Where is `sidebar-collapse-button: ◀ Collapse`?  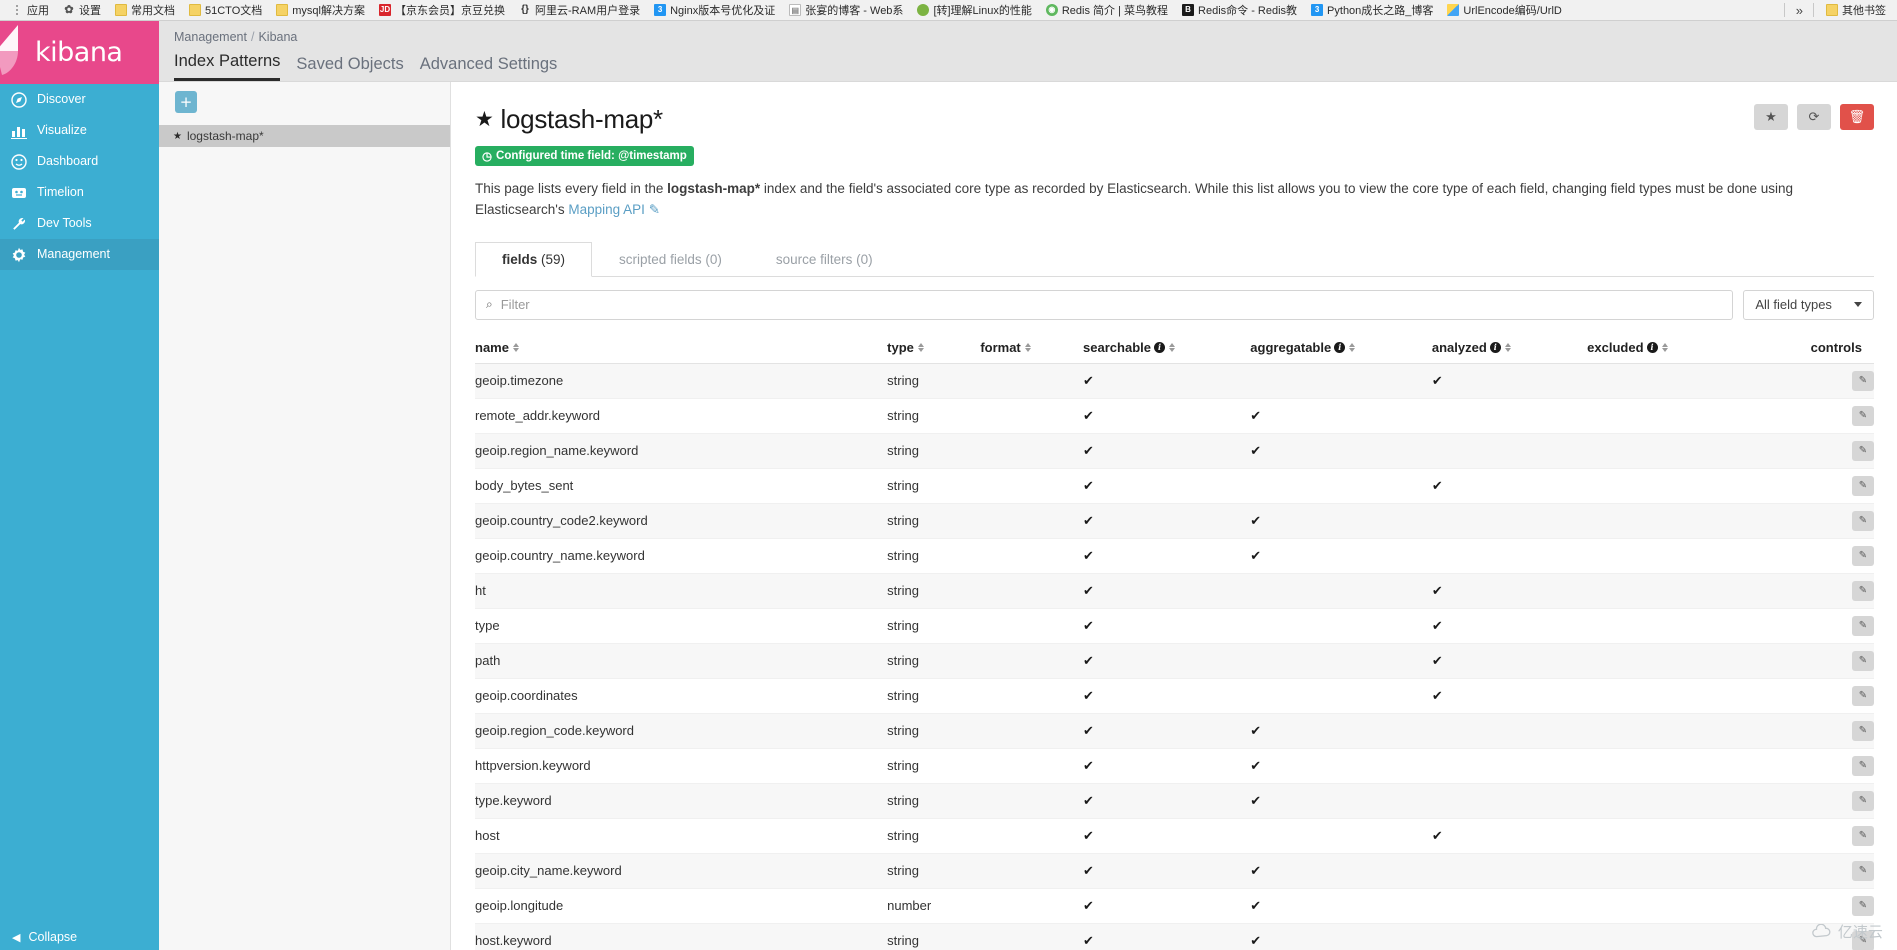
sidebar-collapse-button: ◀ Collapse is located at coordinates (79, 937).